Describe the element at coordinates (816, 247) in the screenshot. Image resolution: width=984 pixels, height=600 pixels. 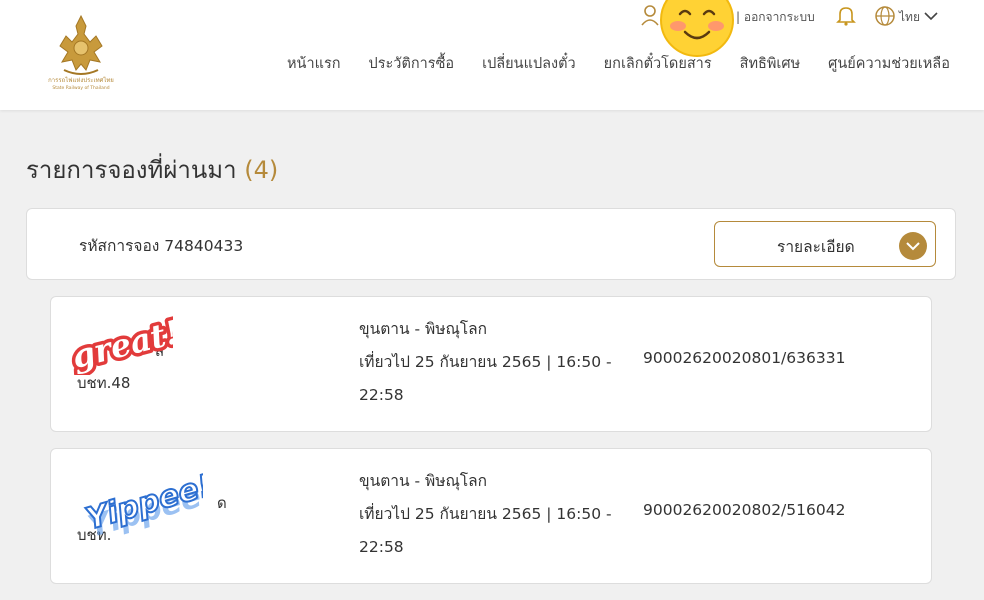
I see `details-button-label: รายละเอียด` at that location.